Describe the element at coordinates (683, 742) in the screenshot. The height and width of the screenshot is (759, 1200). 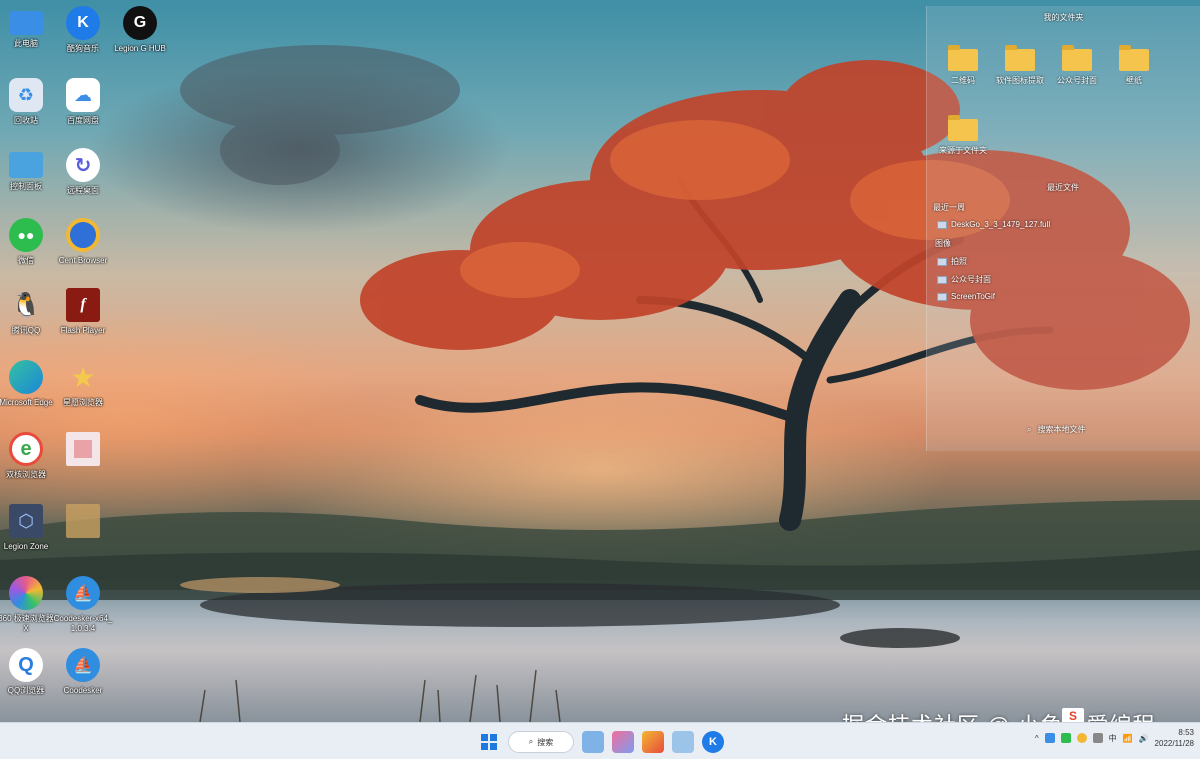
I see `app-button` at that location.